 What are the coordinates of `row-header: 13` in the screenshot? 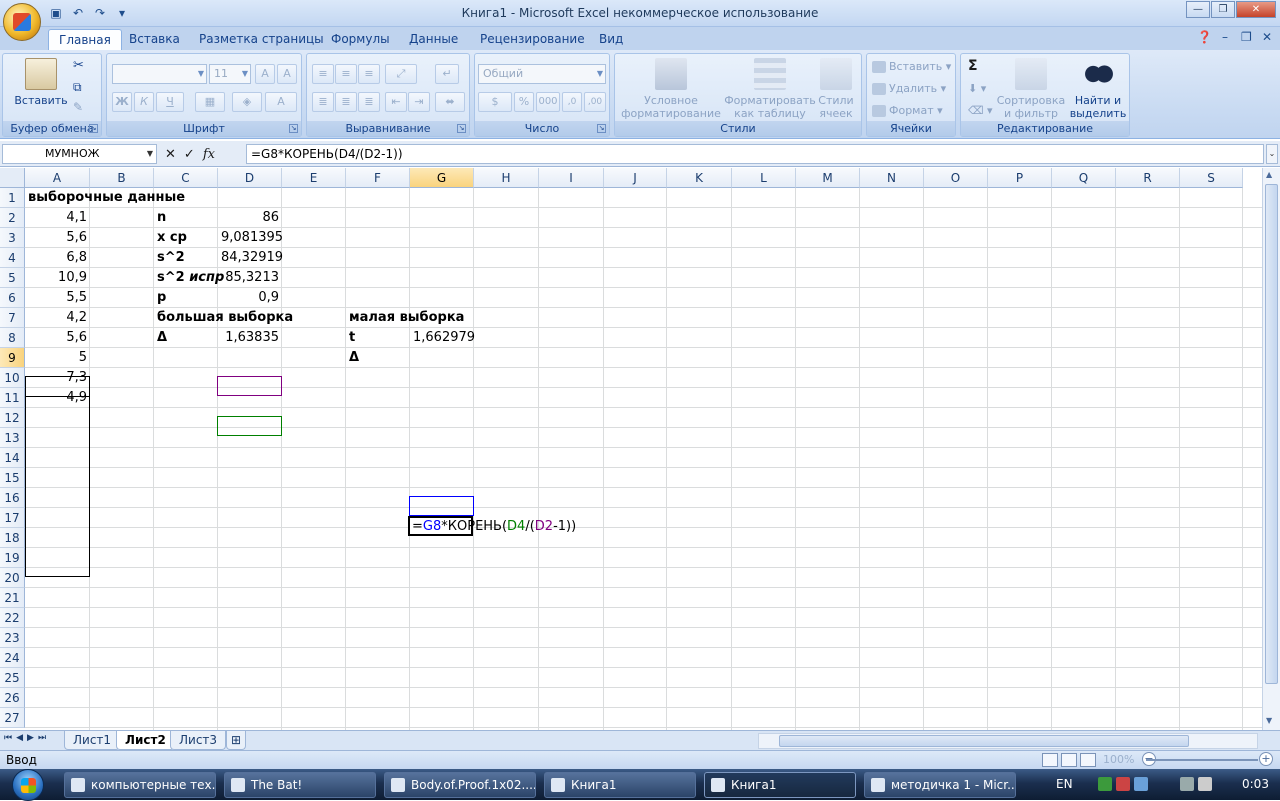 It's located at (12, 438).